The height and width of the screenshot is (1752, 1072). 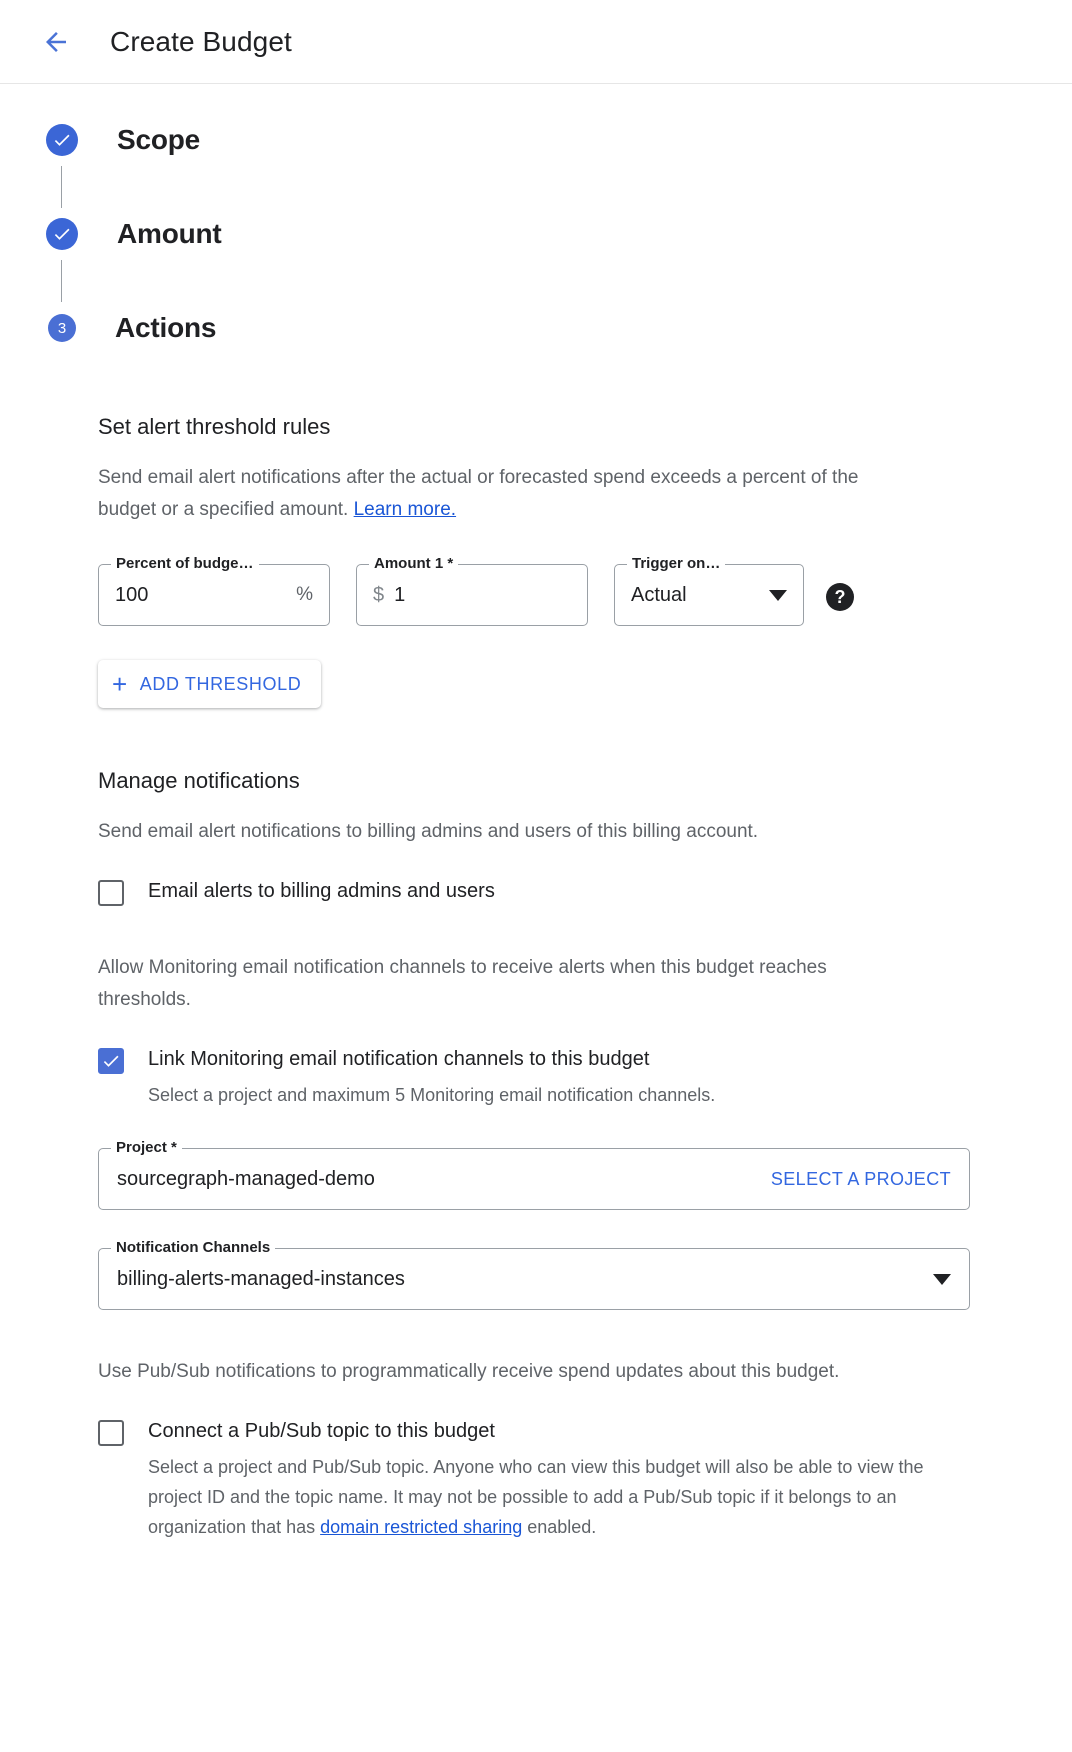 I want to click on help-icon: ?, so click(x=840, y=597).